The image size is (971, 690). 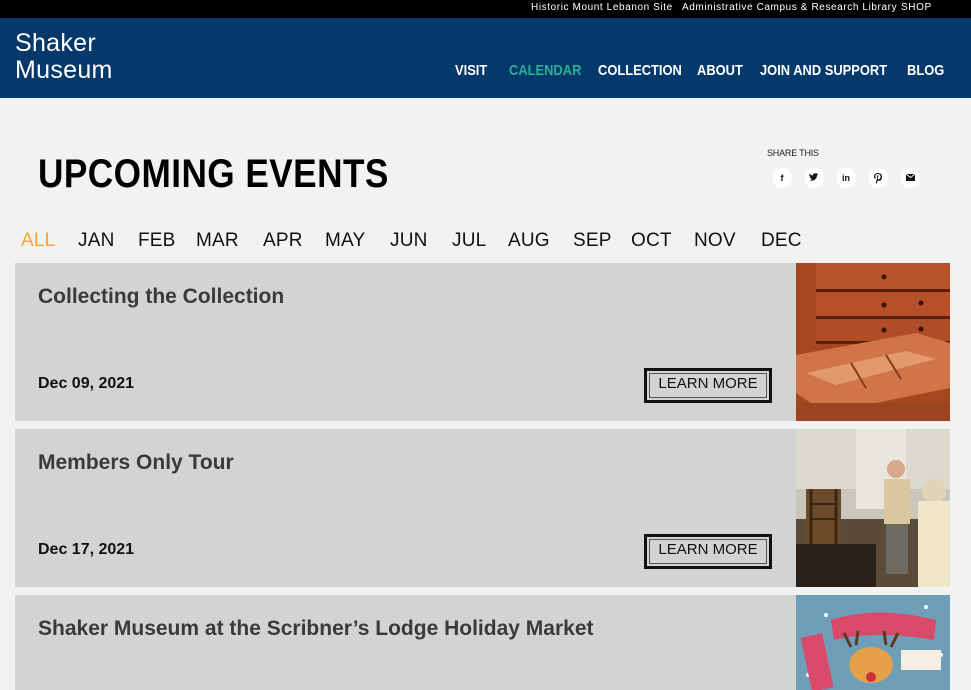 I want to click on nav-calendar: CALENDAR, so click(x=545, y=70).